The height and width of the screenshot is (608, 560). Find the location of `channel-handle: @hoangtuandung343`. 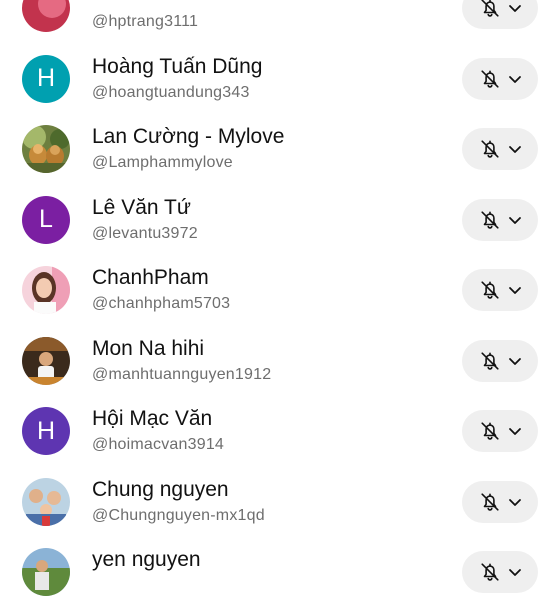

channel-handle: @hoangtuandung343 is located at coordinates (171, 92).